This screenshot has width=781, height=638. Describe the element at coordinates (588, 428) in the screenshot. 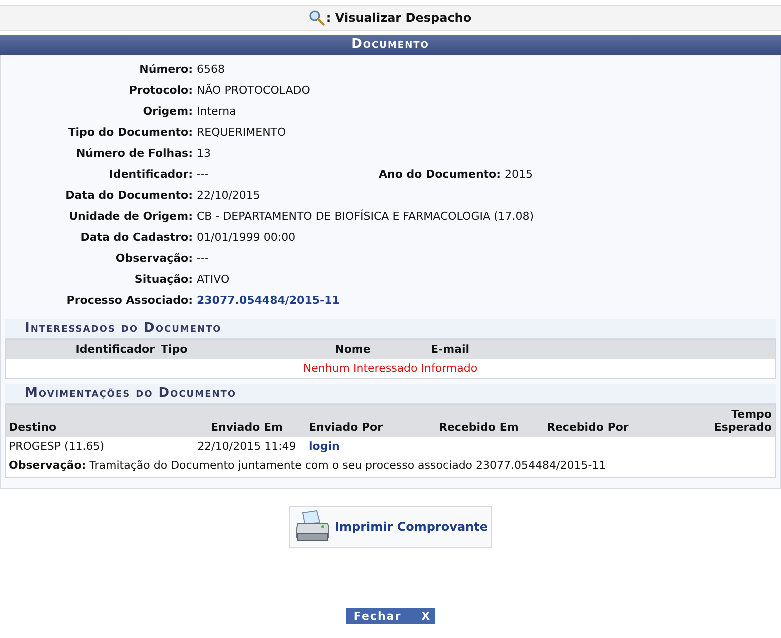

I see `column-header: Recebido Por` at that location.